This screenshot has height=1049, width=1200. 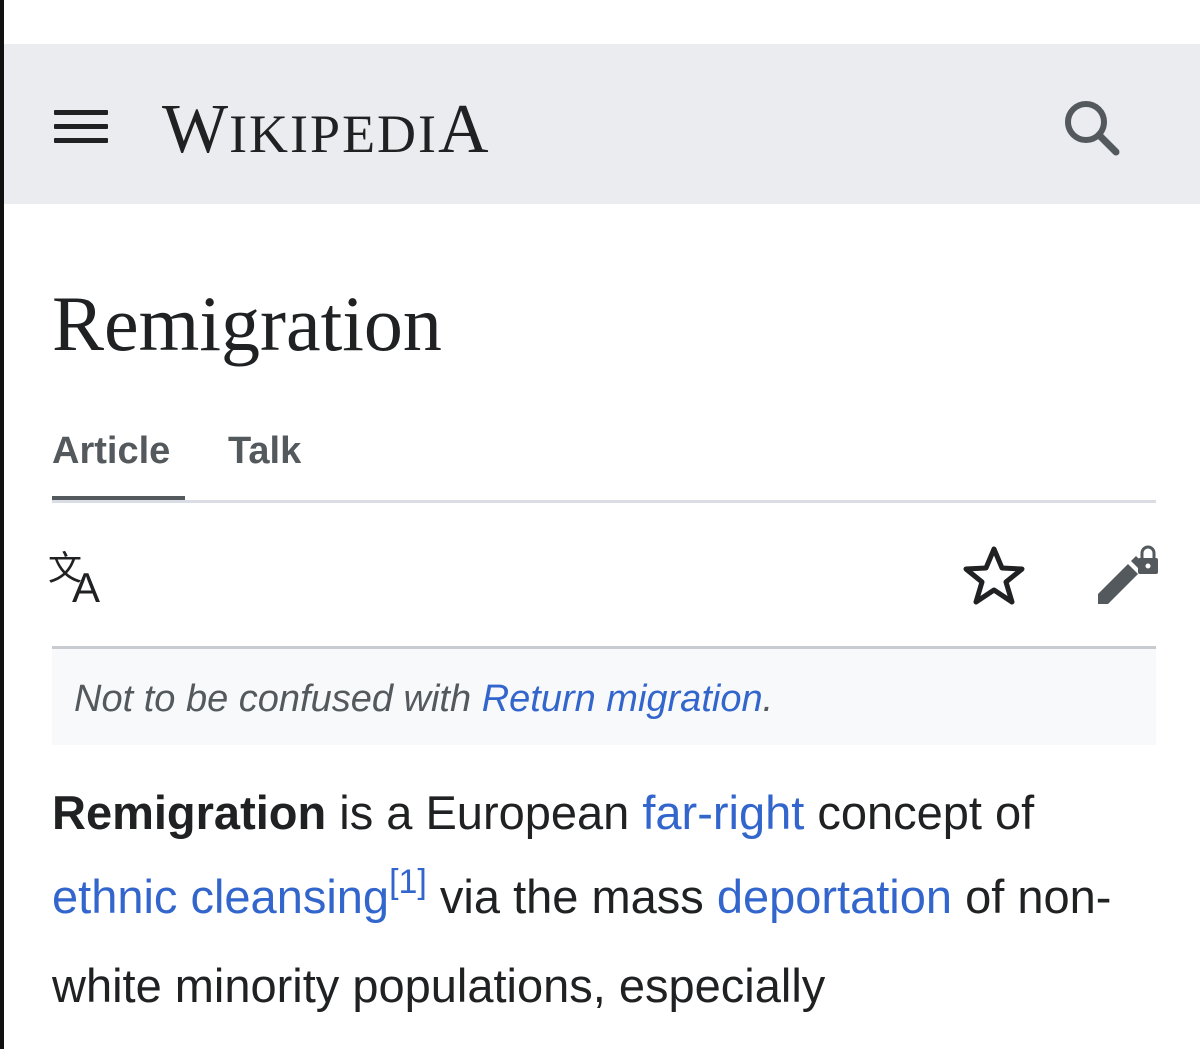 What do you see at coordinates (723, 812) in the screenshot?
I see `far-right-link: far-right` at bounding box center [723, 812].